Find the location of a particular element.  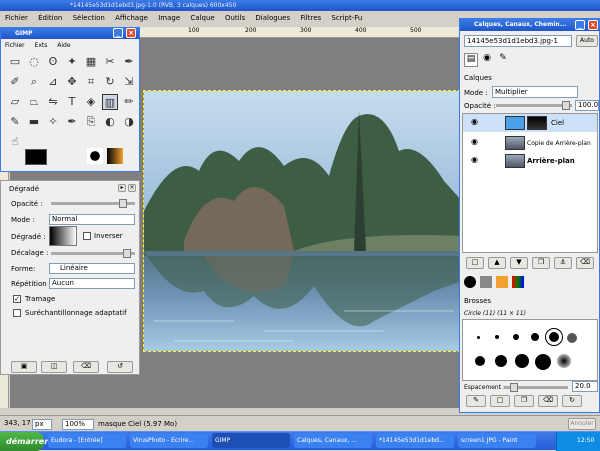

opacity-slider-handle is located at coordinates (123, 203).